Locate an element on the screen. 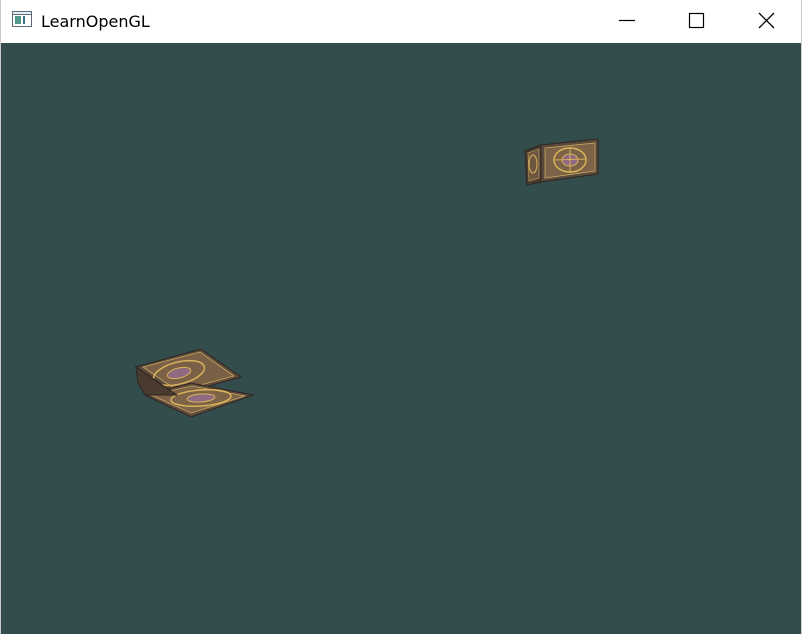 This screenshot has width=802, height=634. maximize-icon is located at coordinates (696, 20).